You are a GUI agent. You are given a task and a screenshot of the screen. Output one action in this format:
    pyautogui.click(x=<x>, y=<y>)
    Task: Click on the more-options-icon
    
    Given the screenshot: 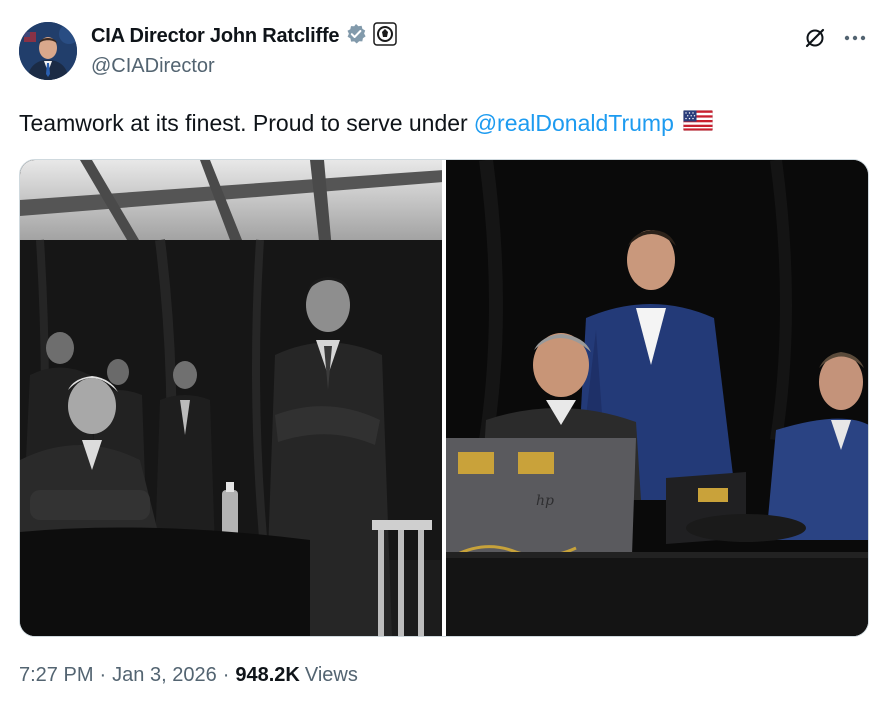 What is the action you would take?
    pyautogui.click(x=855, y=38)
    